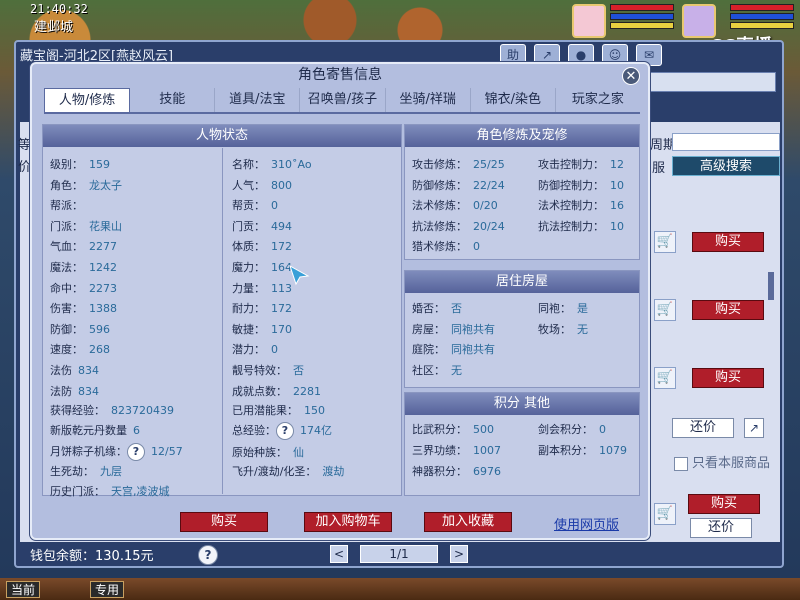  I want to click on channel-exclusive-button: 专用, so click(107, 589).